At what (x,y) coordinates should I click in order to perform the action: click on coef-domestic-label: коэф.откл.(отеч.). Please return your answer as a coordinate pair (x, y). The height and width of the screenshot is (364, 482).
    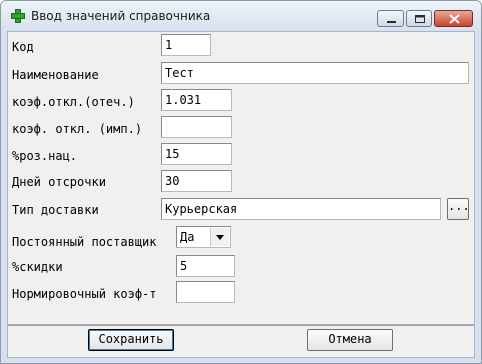
    Looking at the image, I should click on (73, 102).